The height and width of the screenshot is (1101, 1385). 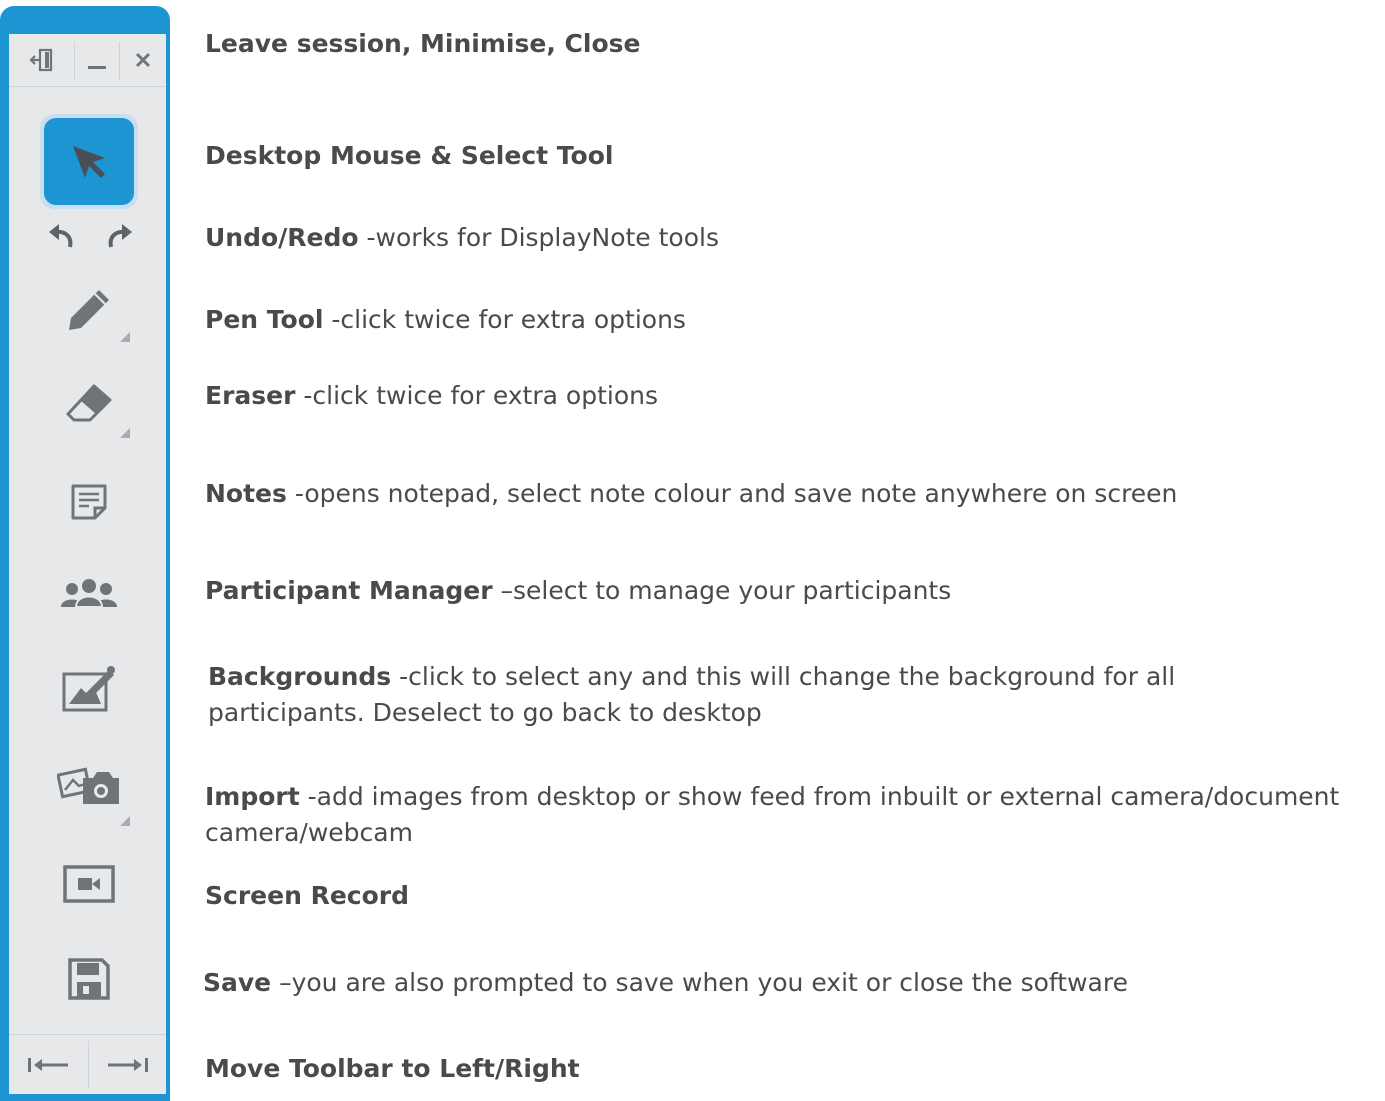 I want to click on import-camera-icon, so click(x=88, y=785).